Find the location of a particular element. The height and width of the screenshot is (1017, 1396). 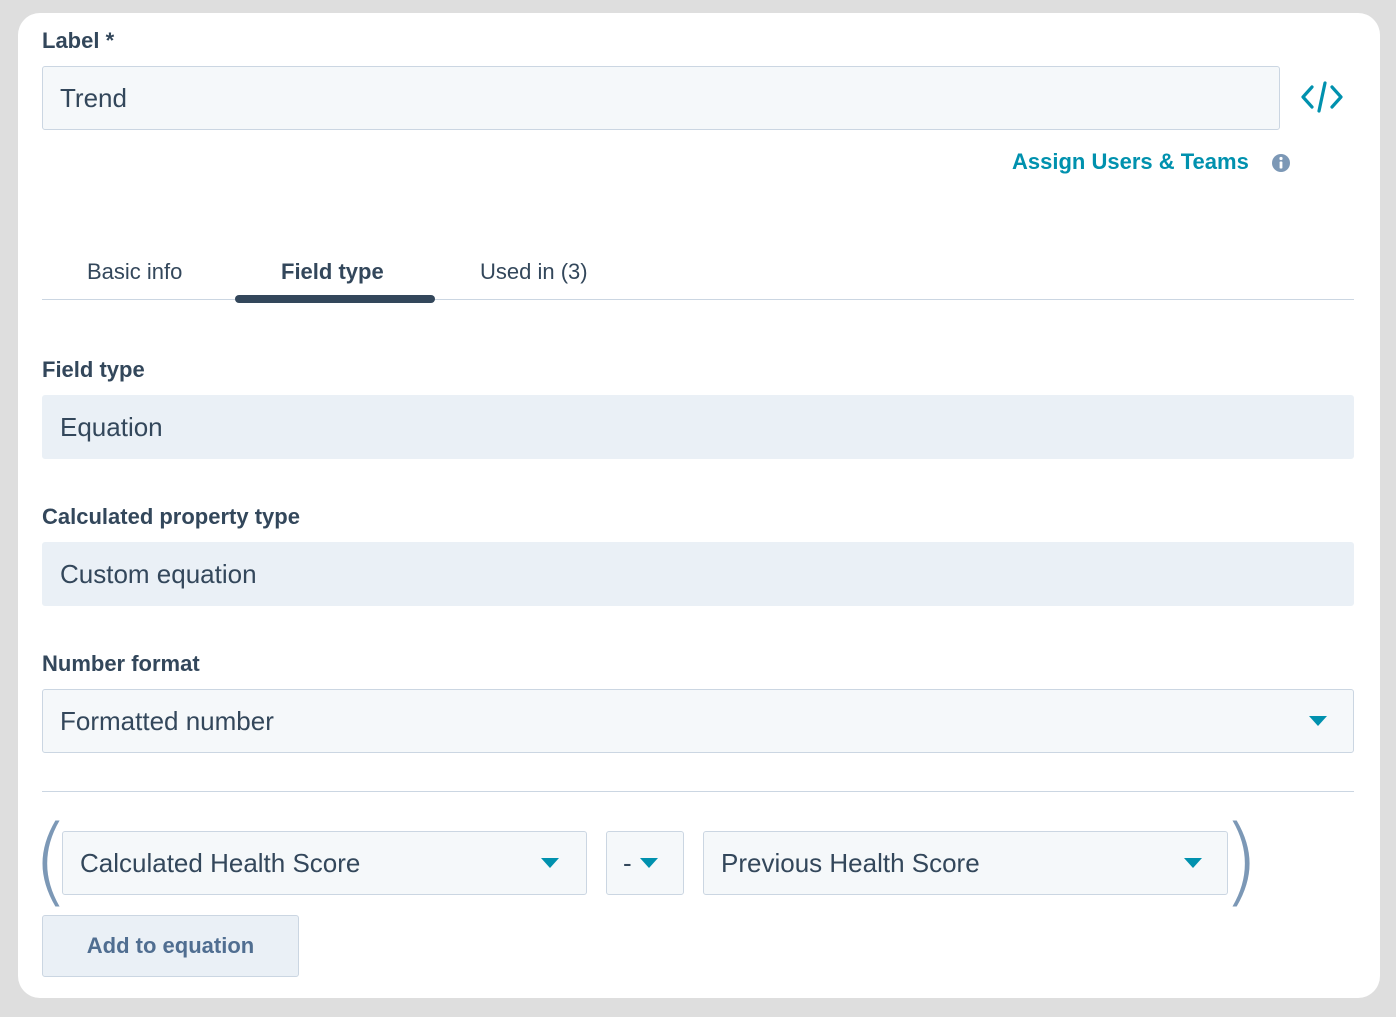

right-operand-value: Previous Health Score is located at coordinates (850, 862).